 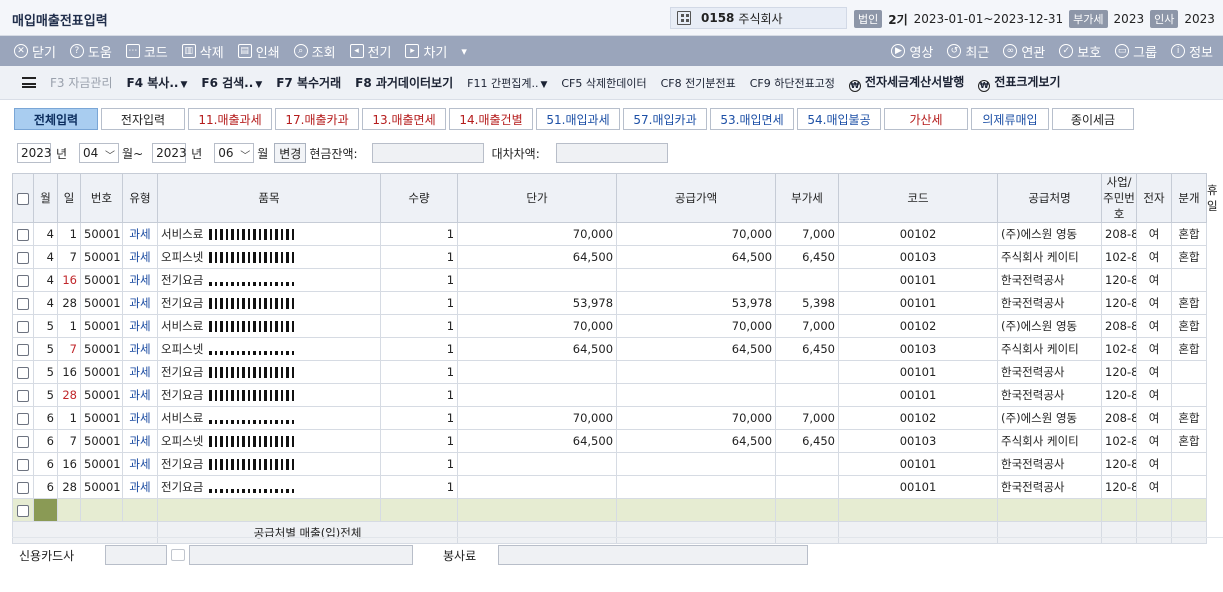 What do you see at coordinates (230, 119) in the screenshot?
I see `tab-2: 11.매출과세` at bounding box center [230, 119].